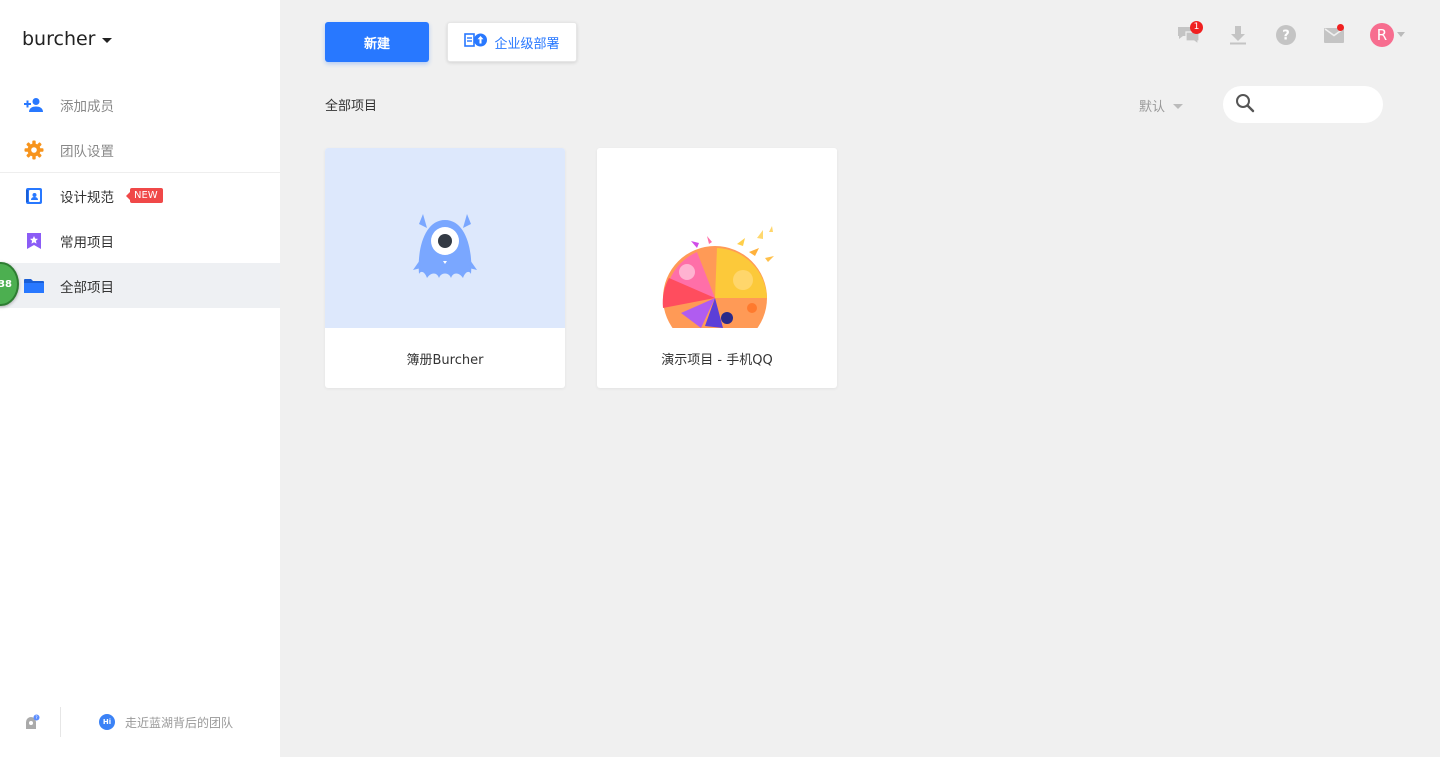 This screenshot has width=1440, height=757. Describe the element at coordinates (717, 360) in the screenshot. I see `project-name: 演示项目 - 手机QQ` at that location.